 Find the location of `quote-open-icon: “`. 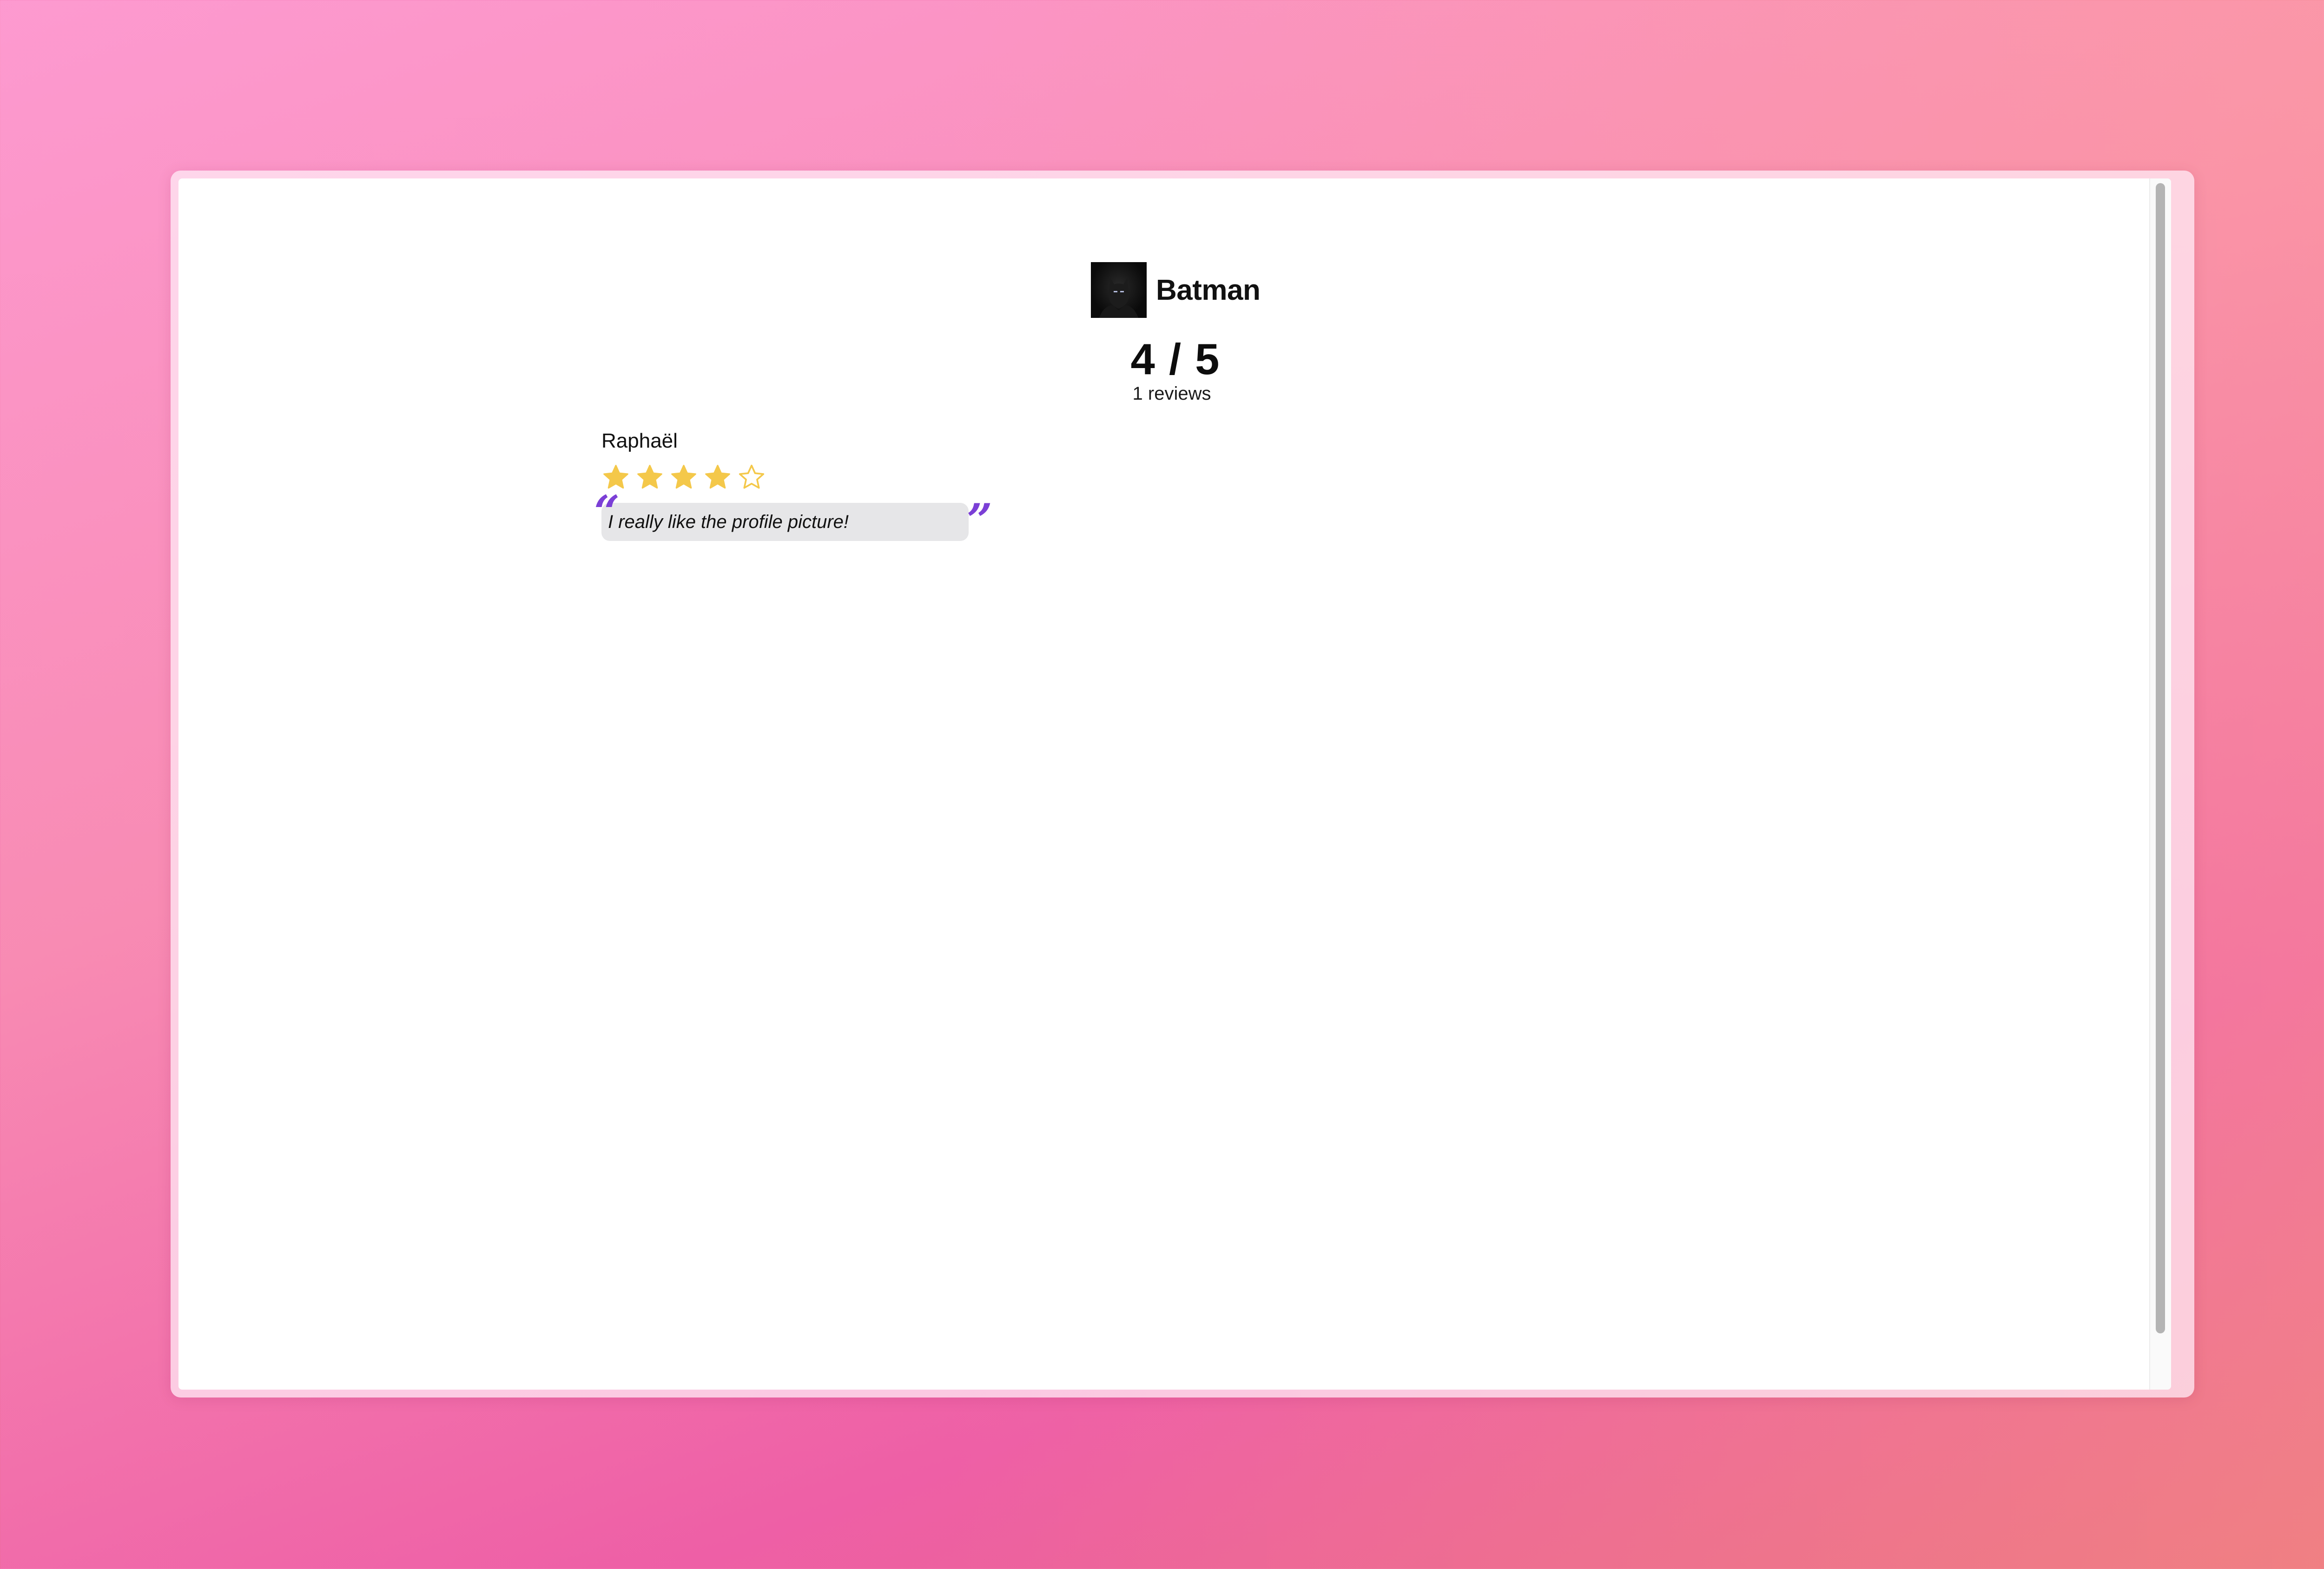

quote-open-icon: “ is located at coordinates (607, 512).